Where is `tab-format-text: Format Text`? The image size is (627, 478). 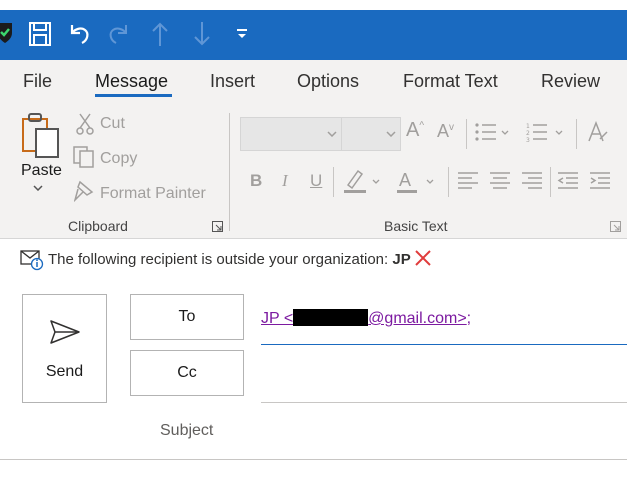 tab-format-text: Format Text is located at coordinates (450, 81).